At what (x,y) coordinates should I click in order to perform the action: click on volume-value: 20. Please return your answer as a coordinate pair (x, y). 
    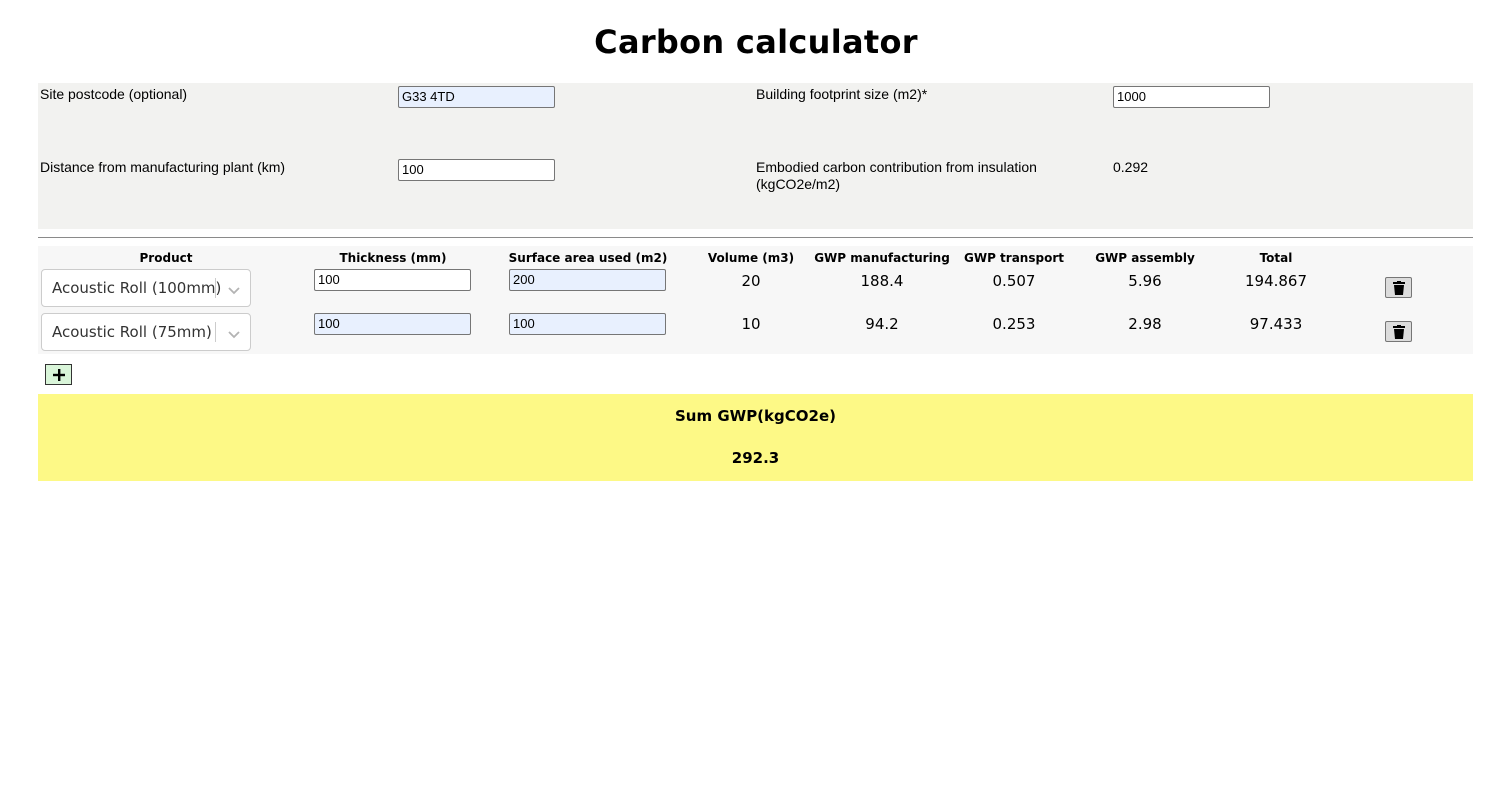
    Looking at the image, I should click on (751, 281).